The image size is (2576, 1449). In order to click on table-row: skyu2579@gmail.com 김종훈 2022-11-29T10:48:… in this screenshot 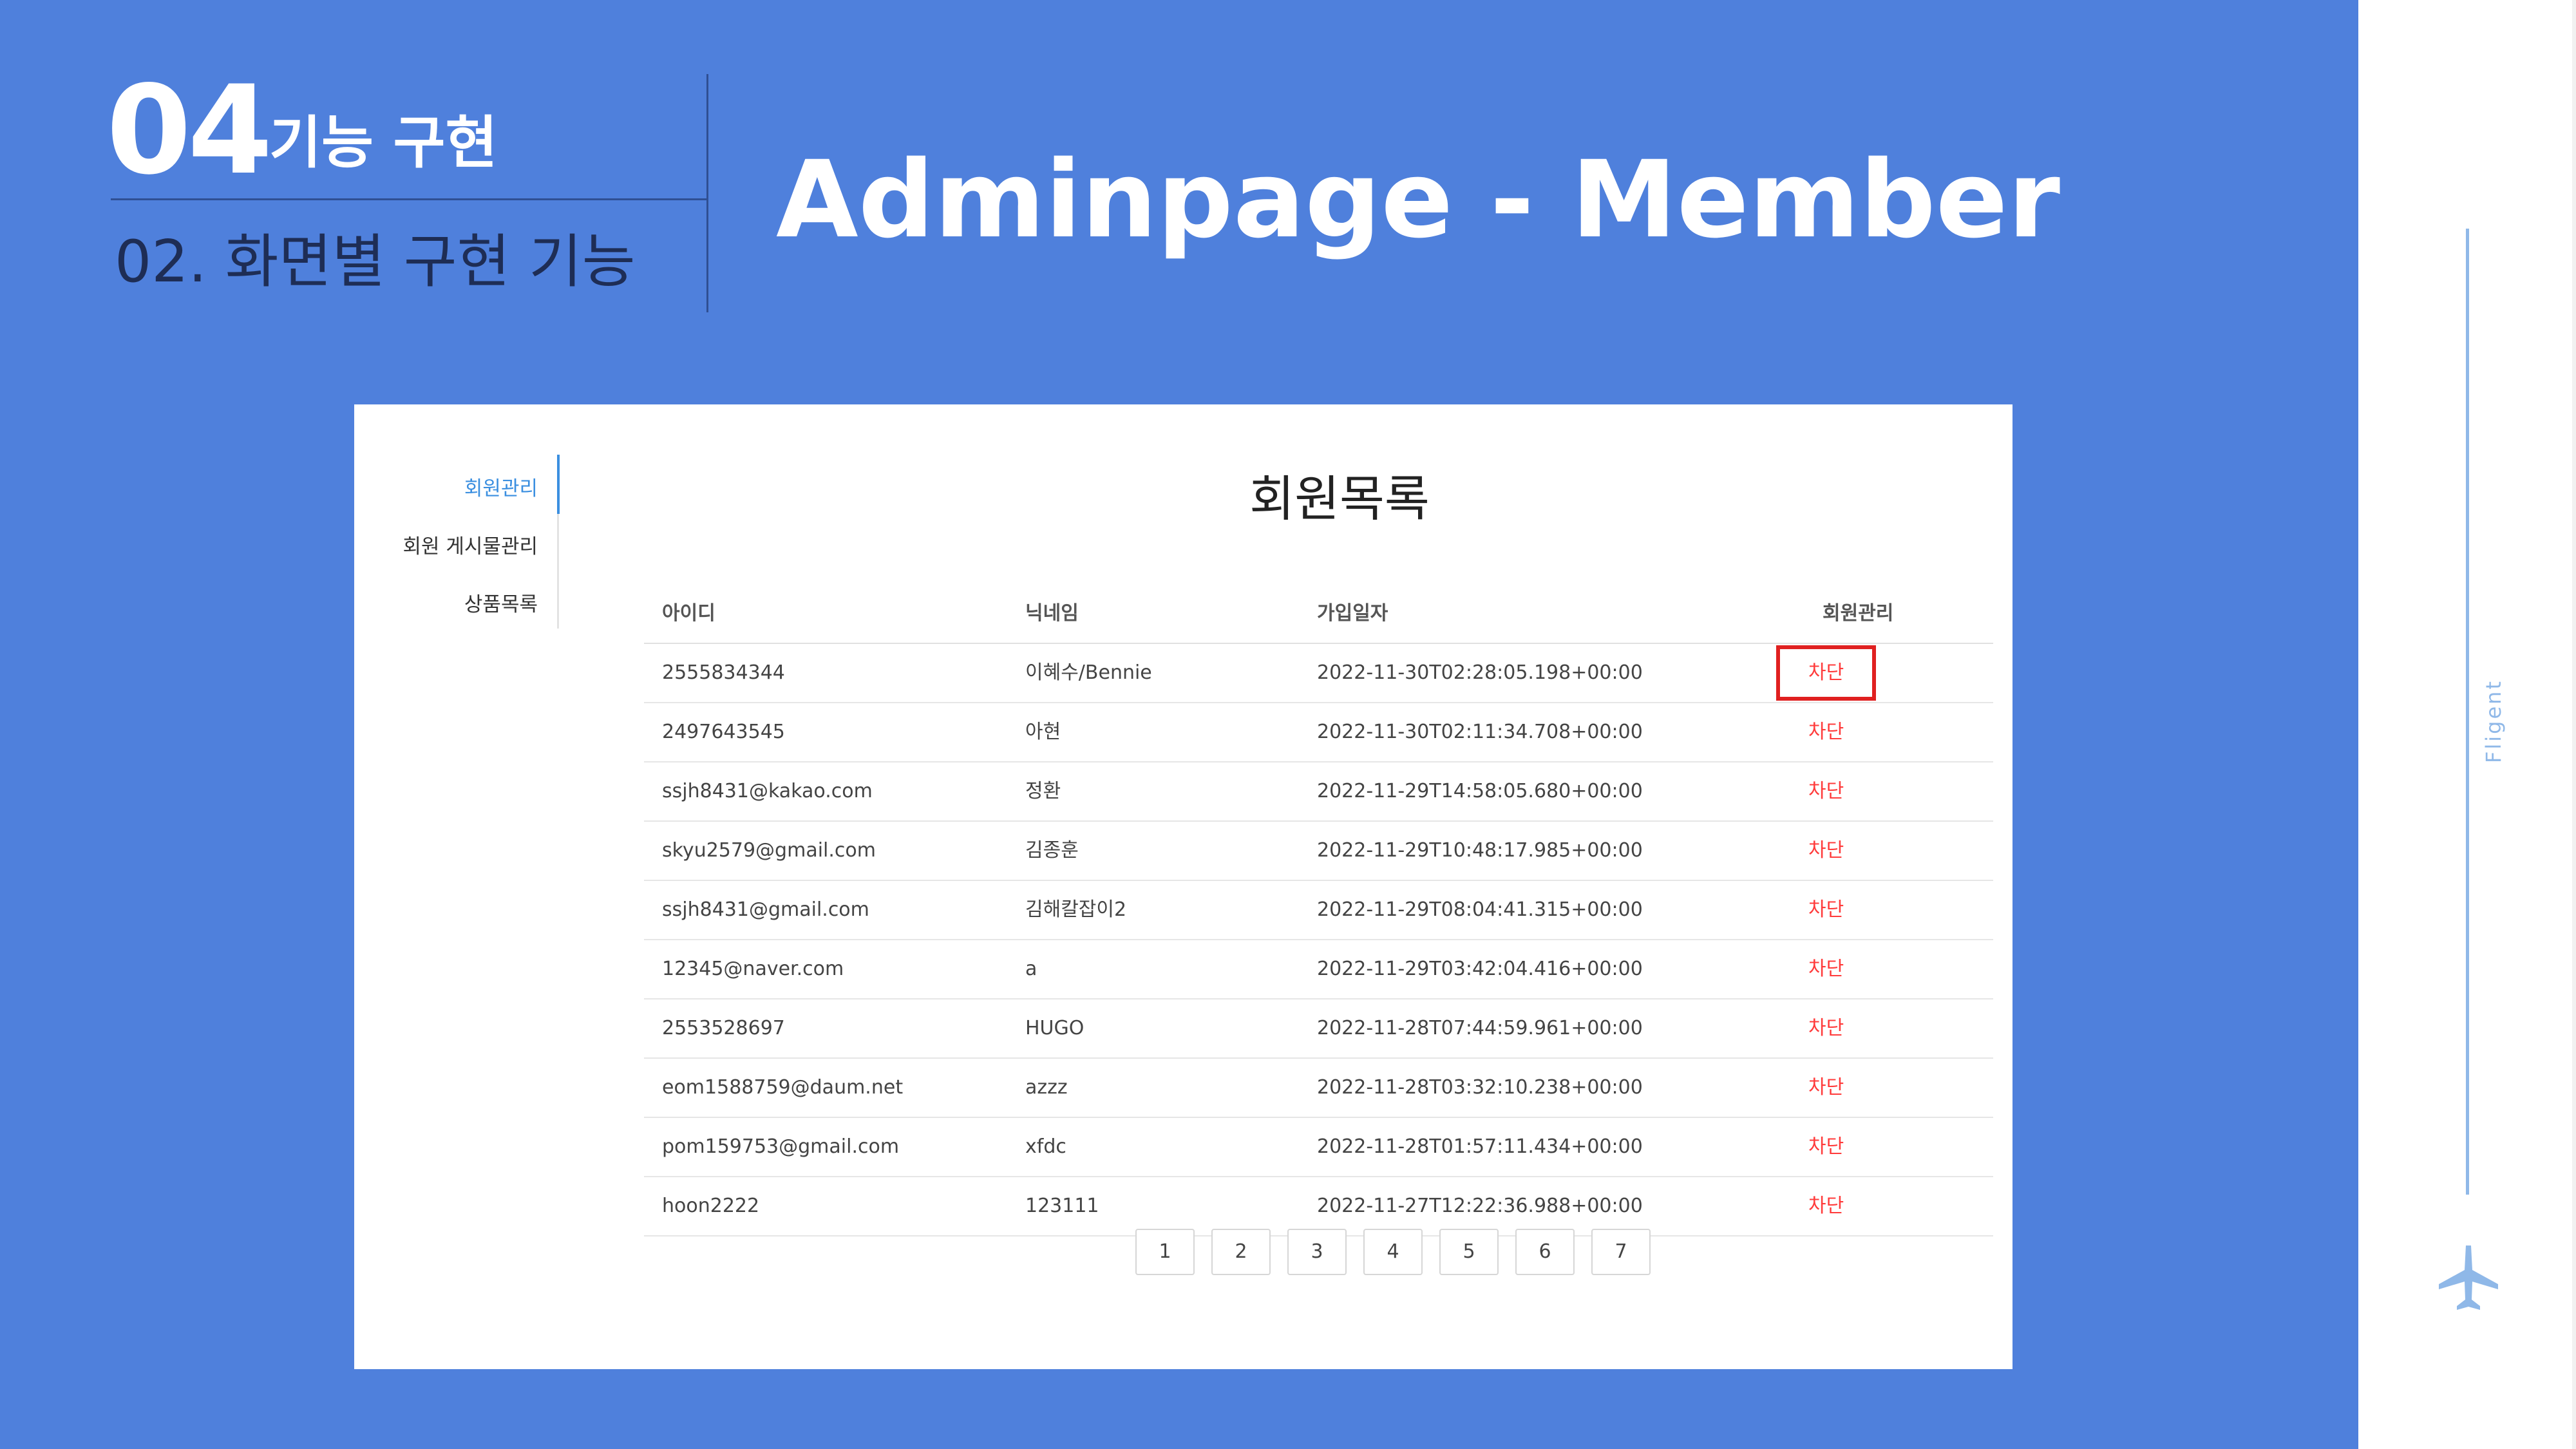, I will do `click(1319, 851)`.